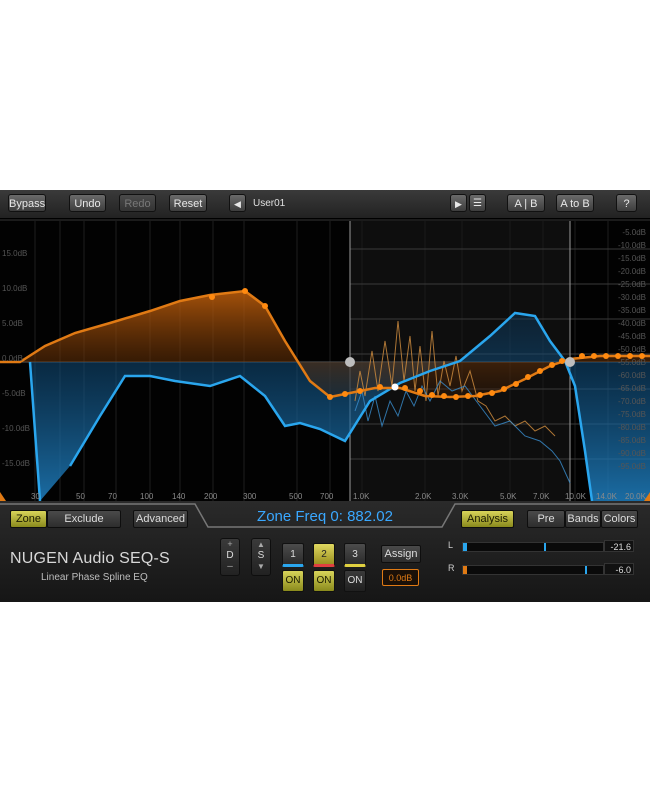 The image size is (650, 794). What do you see at coordinates (35, 496) in the screenshot?
I see `freq-label: 30` at bounding box center [35, 496].